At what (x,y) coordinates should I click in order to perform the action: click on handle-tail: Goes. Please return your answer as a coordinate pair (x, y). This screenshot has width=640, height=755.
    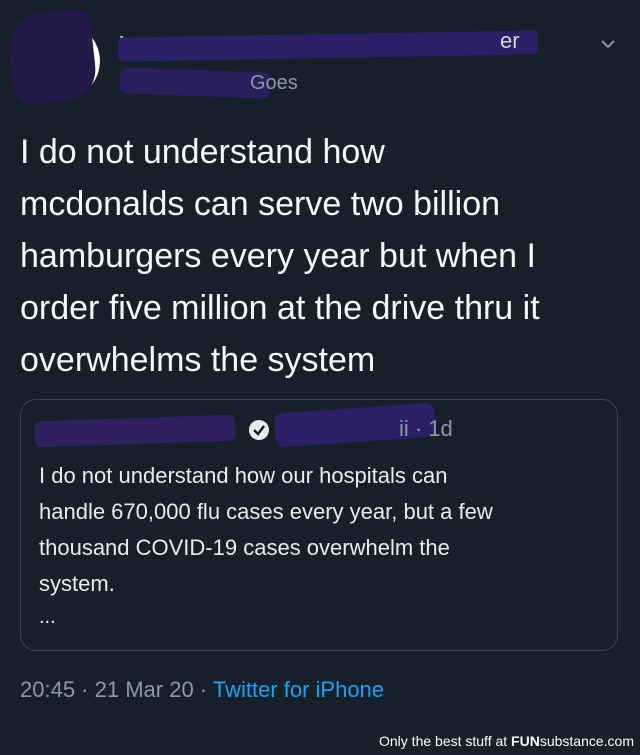
    Looking at the image, I should click on (274, 83).